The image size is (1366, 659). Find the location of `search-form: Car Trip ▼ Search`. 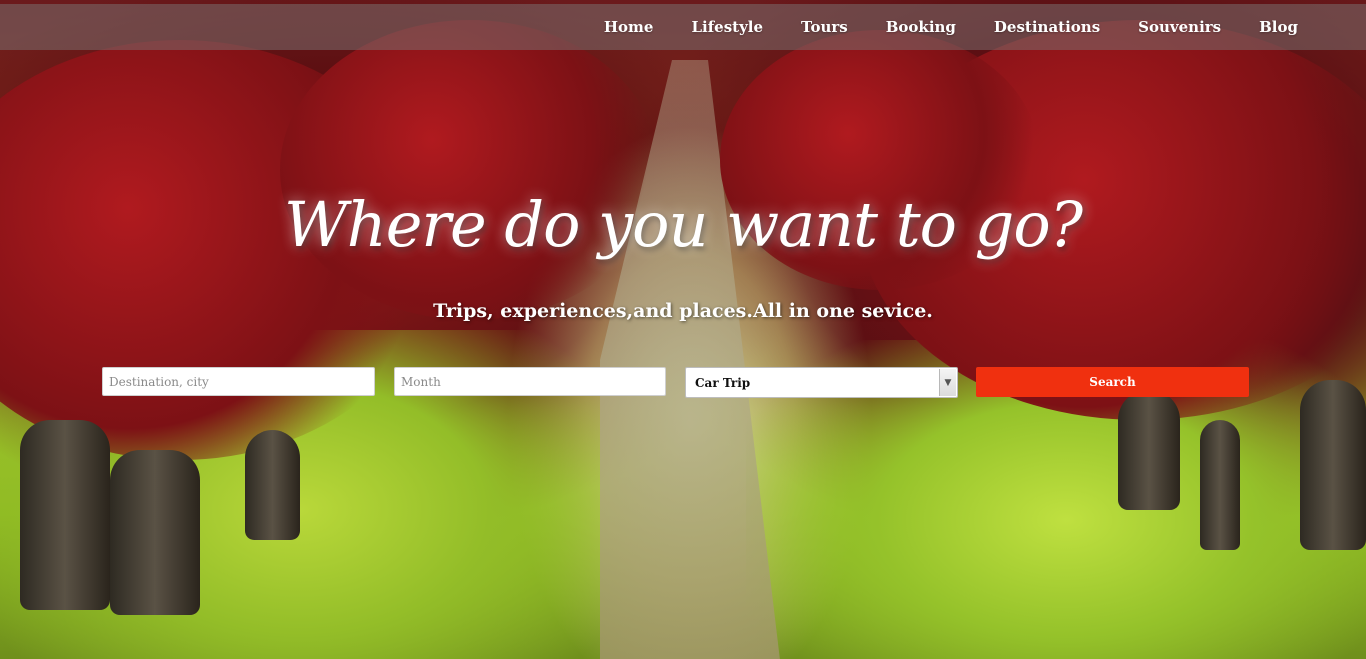

search-form: Car Trip ▼ Search is located at coordinates (676, 382).